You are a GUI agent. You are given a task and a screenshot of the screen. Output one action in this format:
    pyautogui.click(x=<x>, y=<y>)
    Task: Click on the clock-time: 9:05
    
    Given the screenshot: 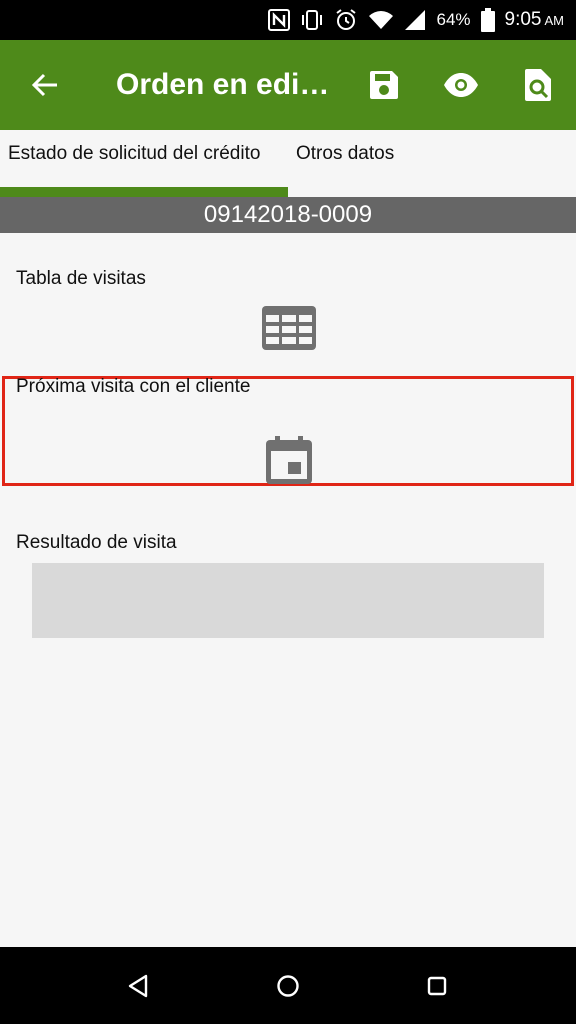 What is the action you would take?
    pyautogui.click(x=523, y=19)
    